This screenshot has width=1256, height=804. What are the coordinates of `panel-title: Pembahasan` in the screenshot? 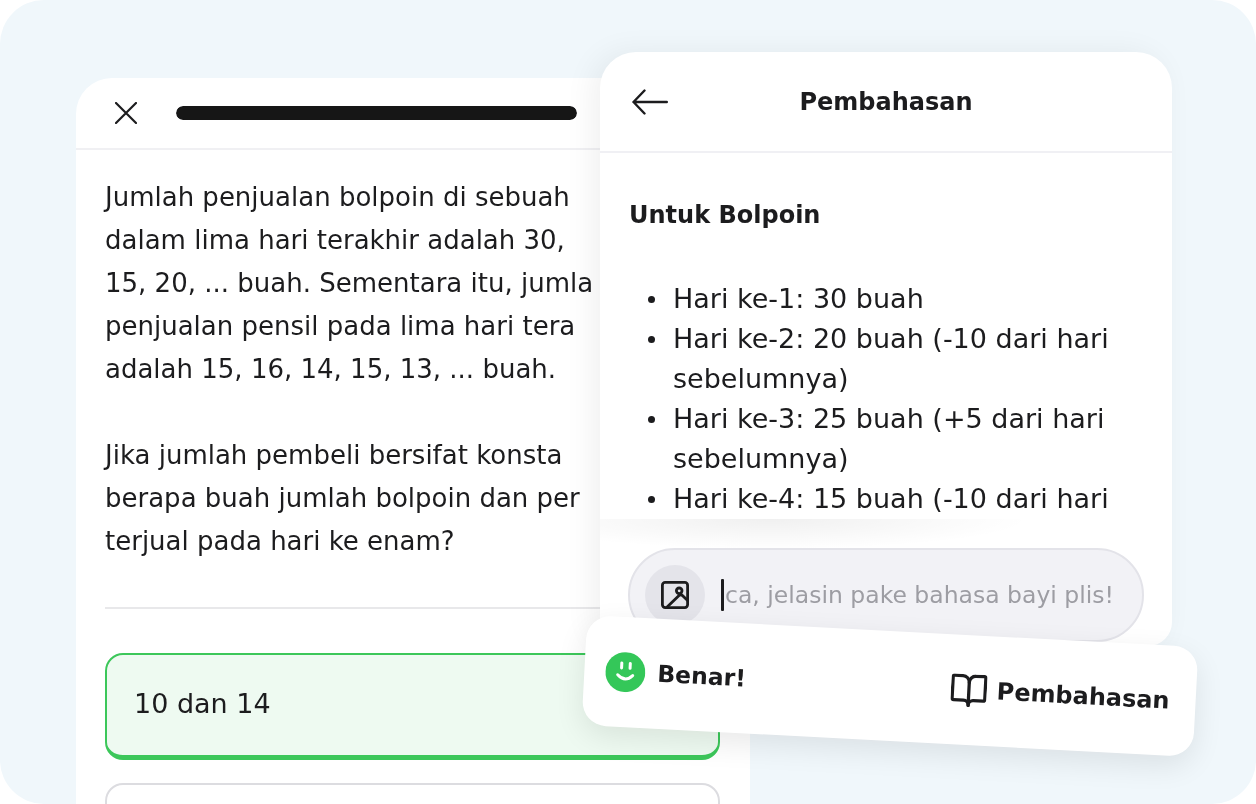 It's located at (886, 101).